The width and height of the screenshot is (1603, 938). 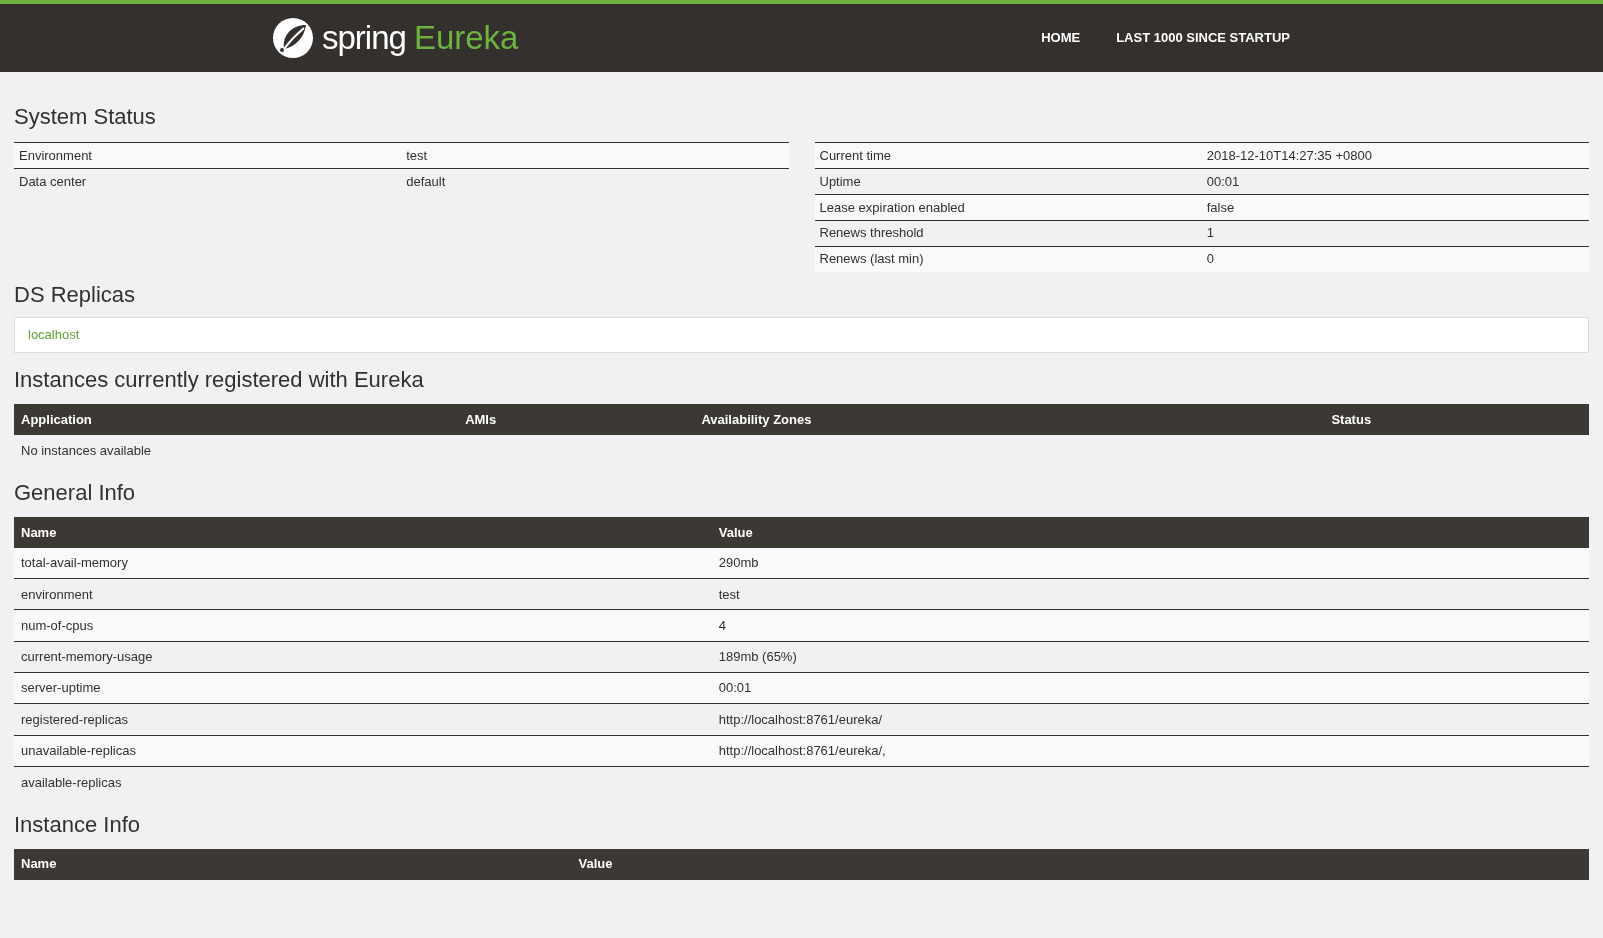 What do you see at coordinates (800, 719) in the screenshot?
I see `table-cell-text: http://localhost:8761/eureka/` at bounding box center [800, 719].